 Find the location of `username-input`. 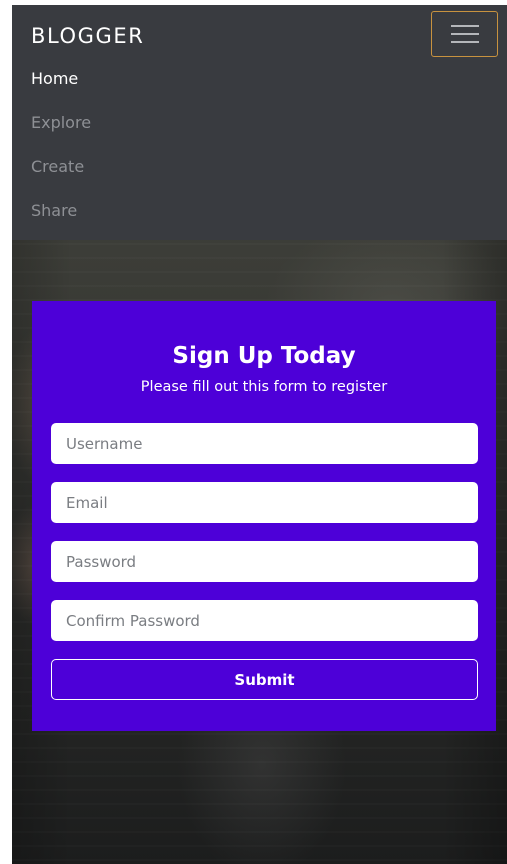

username-input is located at coordinates (264, 443).